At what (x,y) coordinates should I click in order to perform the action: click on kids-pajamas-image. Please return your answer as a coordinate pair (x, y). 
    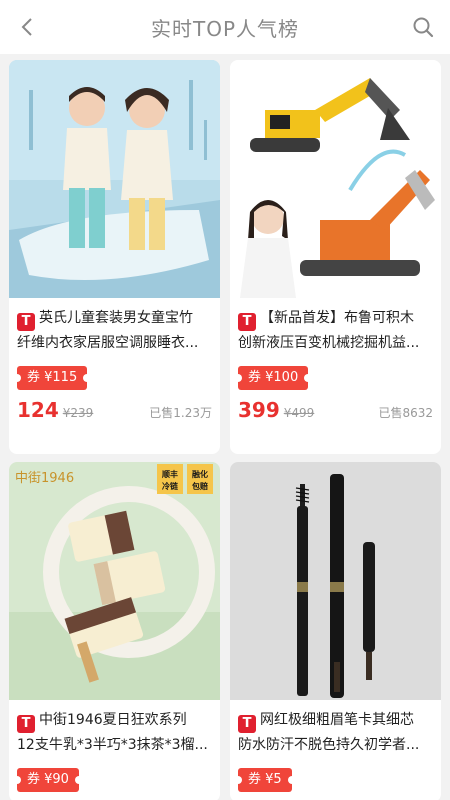
    Looking at the image, I should click on (114, 179).